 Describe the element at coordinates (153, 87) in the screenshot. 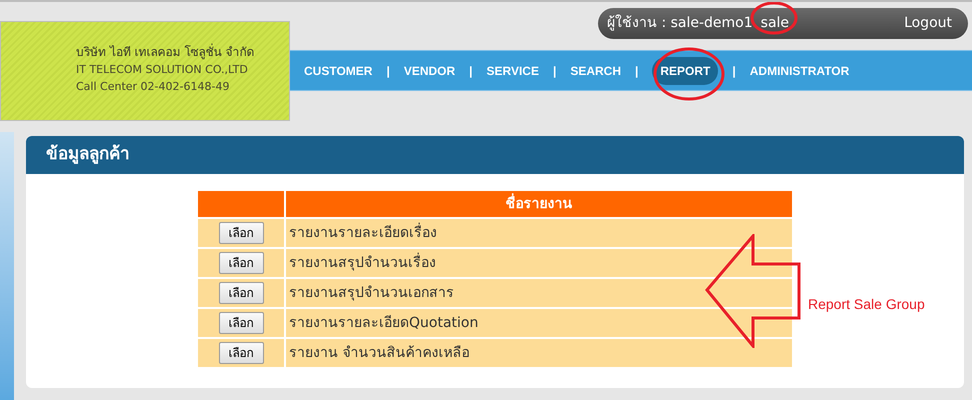

I see `call-center: Call Center 02-402-6148-49` at that location.